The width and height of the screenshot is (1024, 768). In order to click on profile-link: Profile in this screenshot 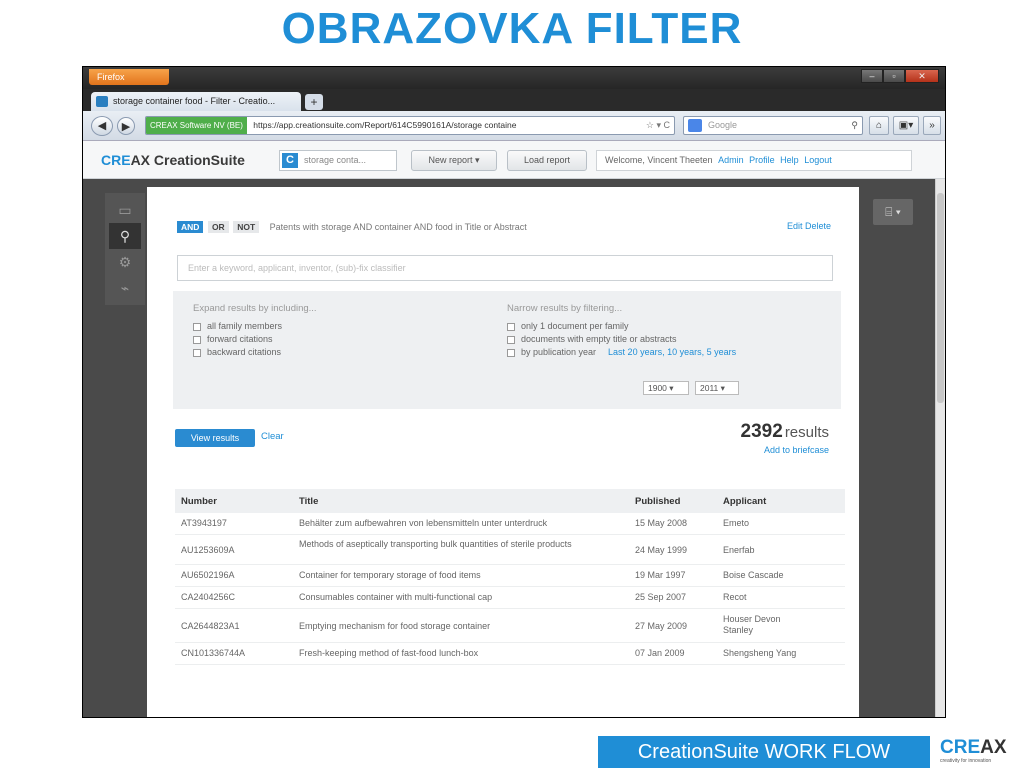, I will do `click(762, 160)`.